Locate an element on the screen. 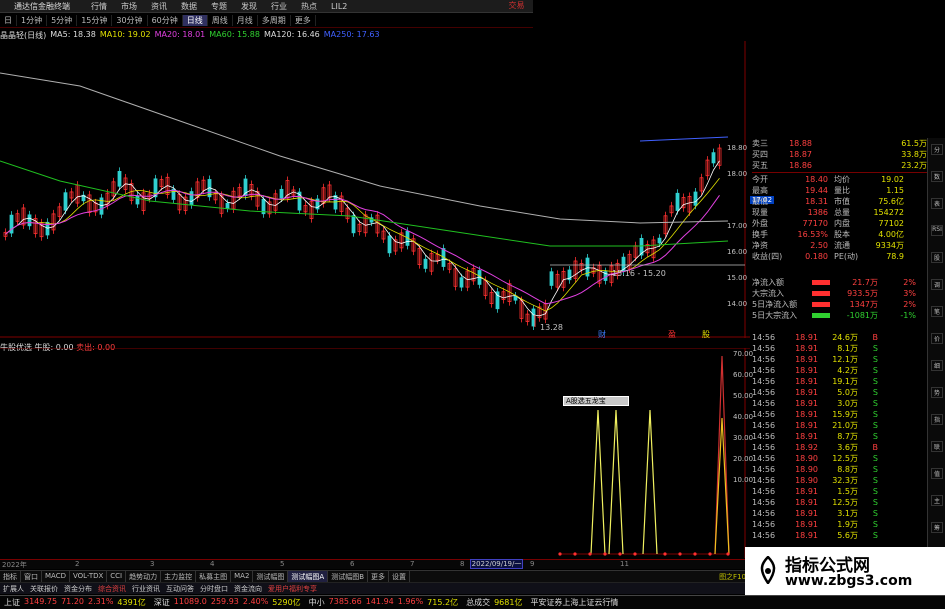  stat-value: 4.00亿 is located at coordinates (891, 234).